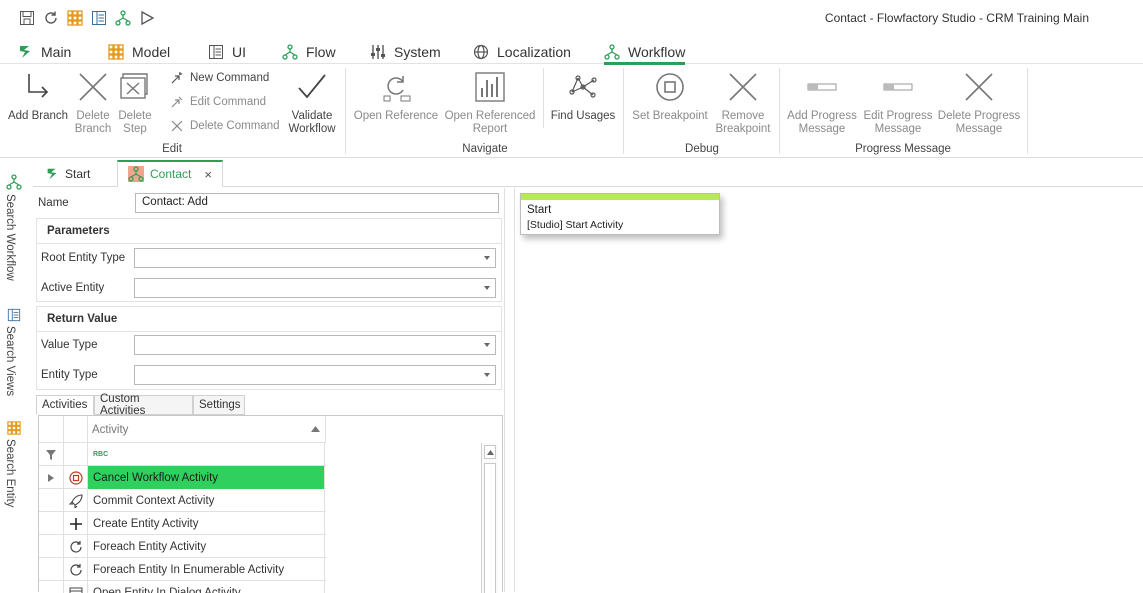 This screenshot has height=593, width=1143. I want to click on tab-flow-label: Flow, so click(321, 52).